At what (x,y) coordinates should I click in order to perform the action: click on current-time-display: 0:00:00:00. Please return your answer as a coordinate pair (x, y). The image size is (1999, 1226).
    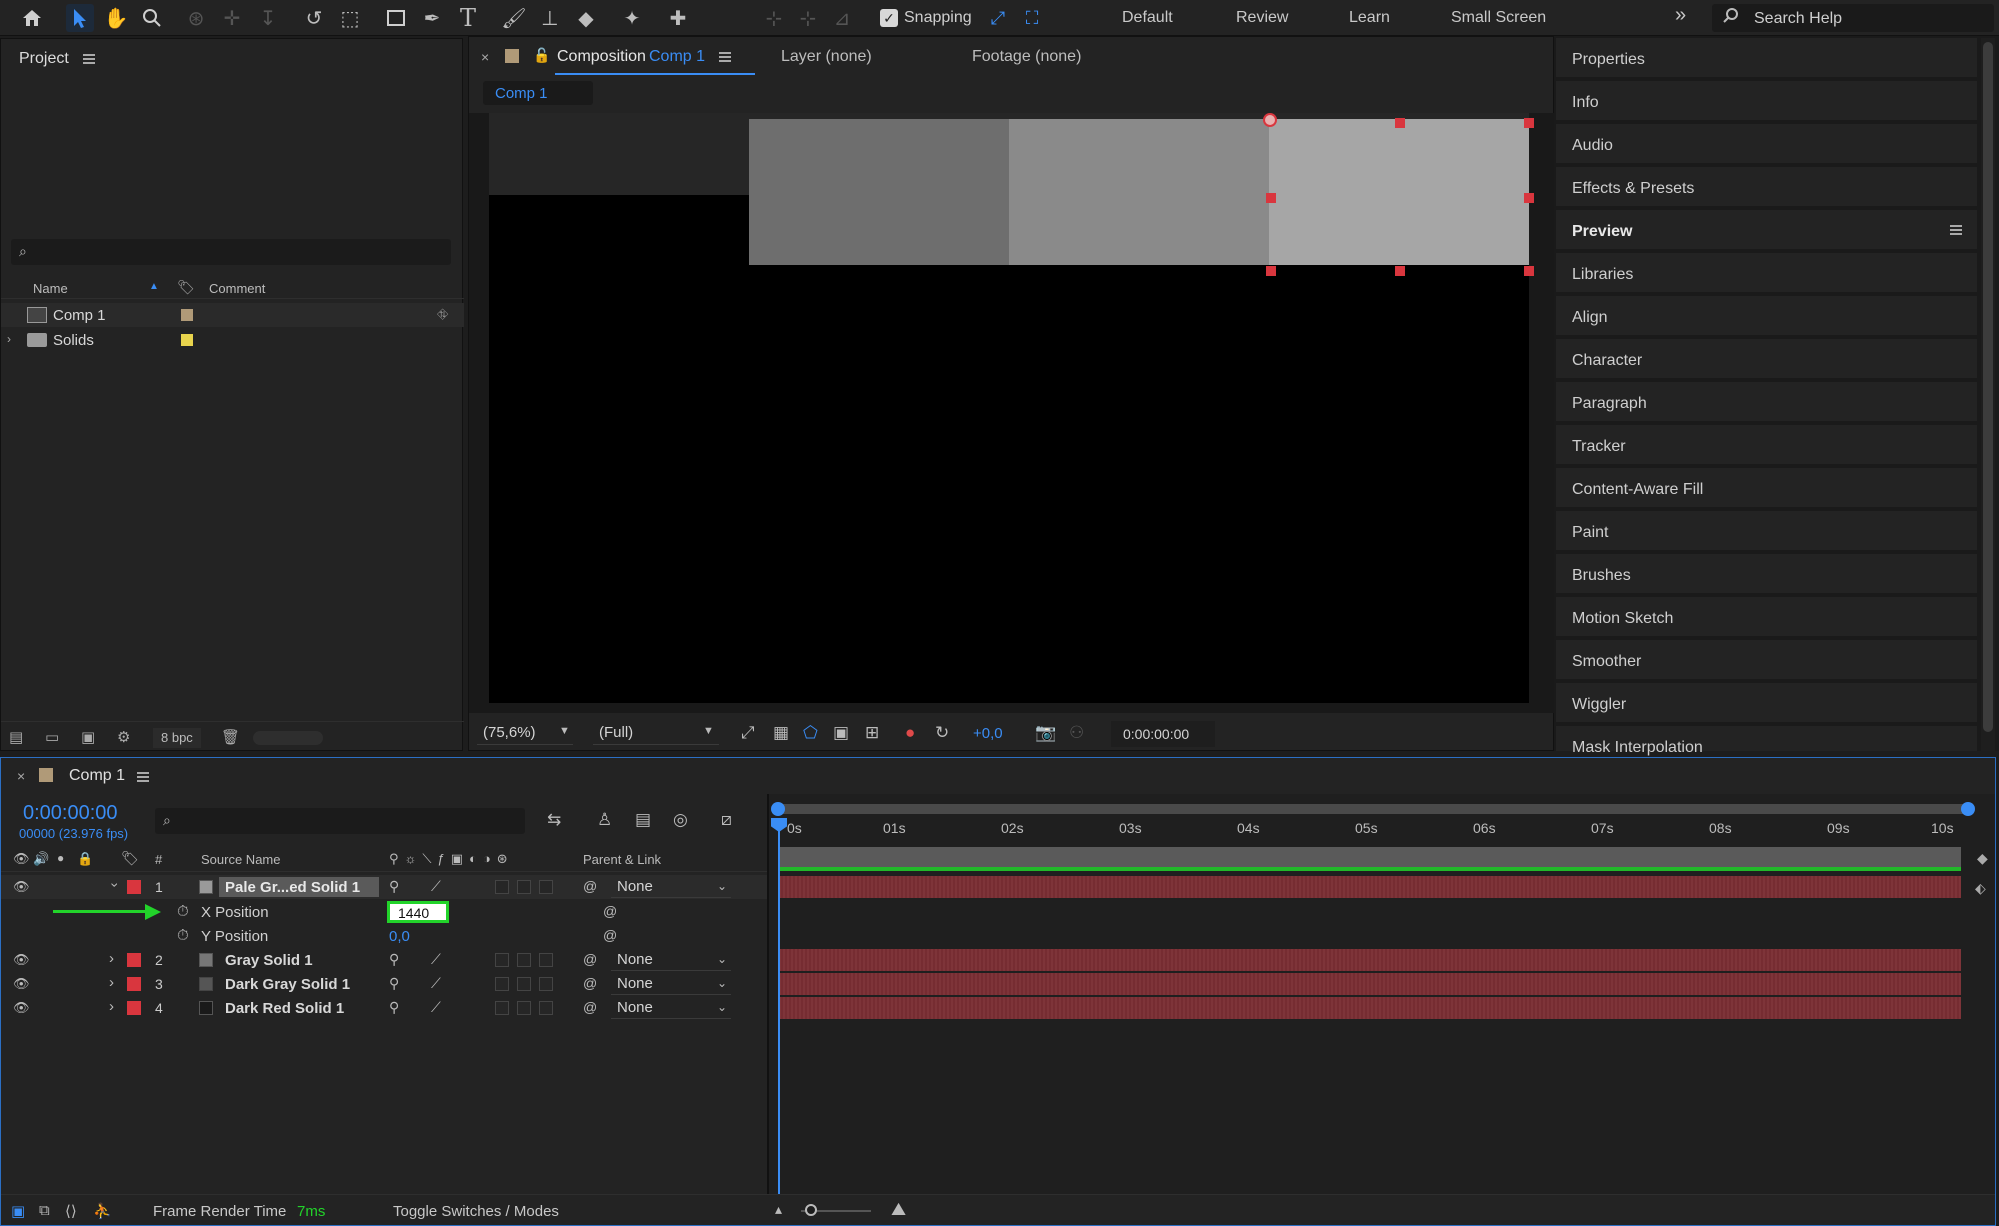
    Looking at the image, I should click on (1163, 734).